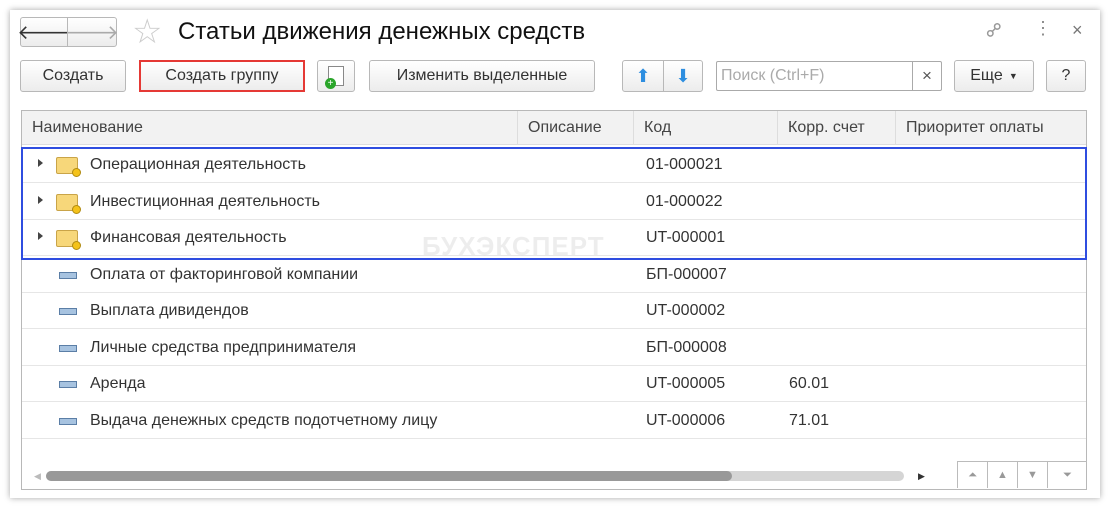 The height and width of the screenshot is (508, 1110). What do you see at coordinates (224, 274) in the screenshot?
I see `row-name: Оплата от факторинговой компании` at bounding box center [224, 274].